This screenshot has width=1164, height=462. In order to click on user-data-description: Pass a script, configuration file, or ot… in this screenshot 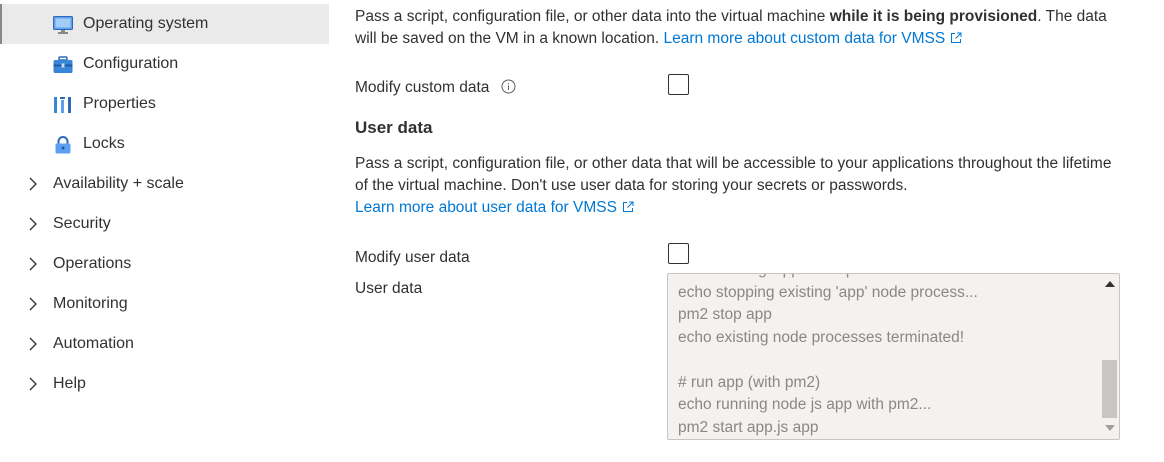, I will do `click(740, 186)`.